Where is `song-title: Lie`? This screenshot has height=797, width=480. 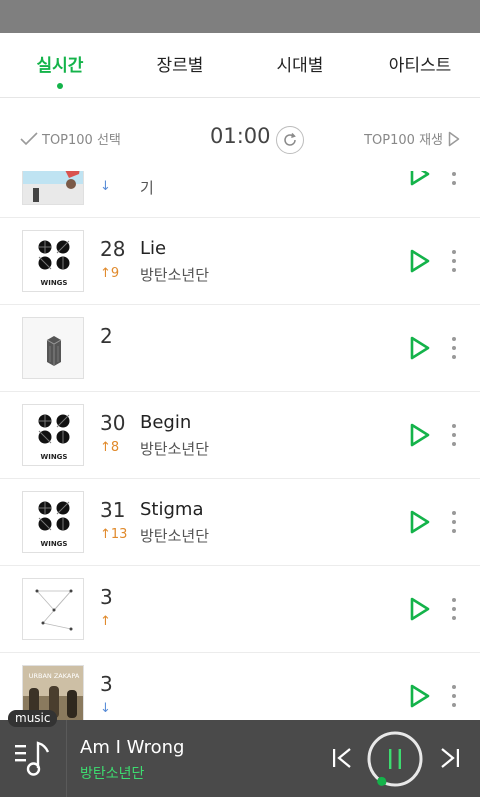
song-title: Lie is located at coordinates (153, 248).